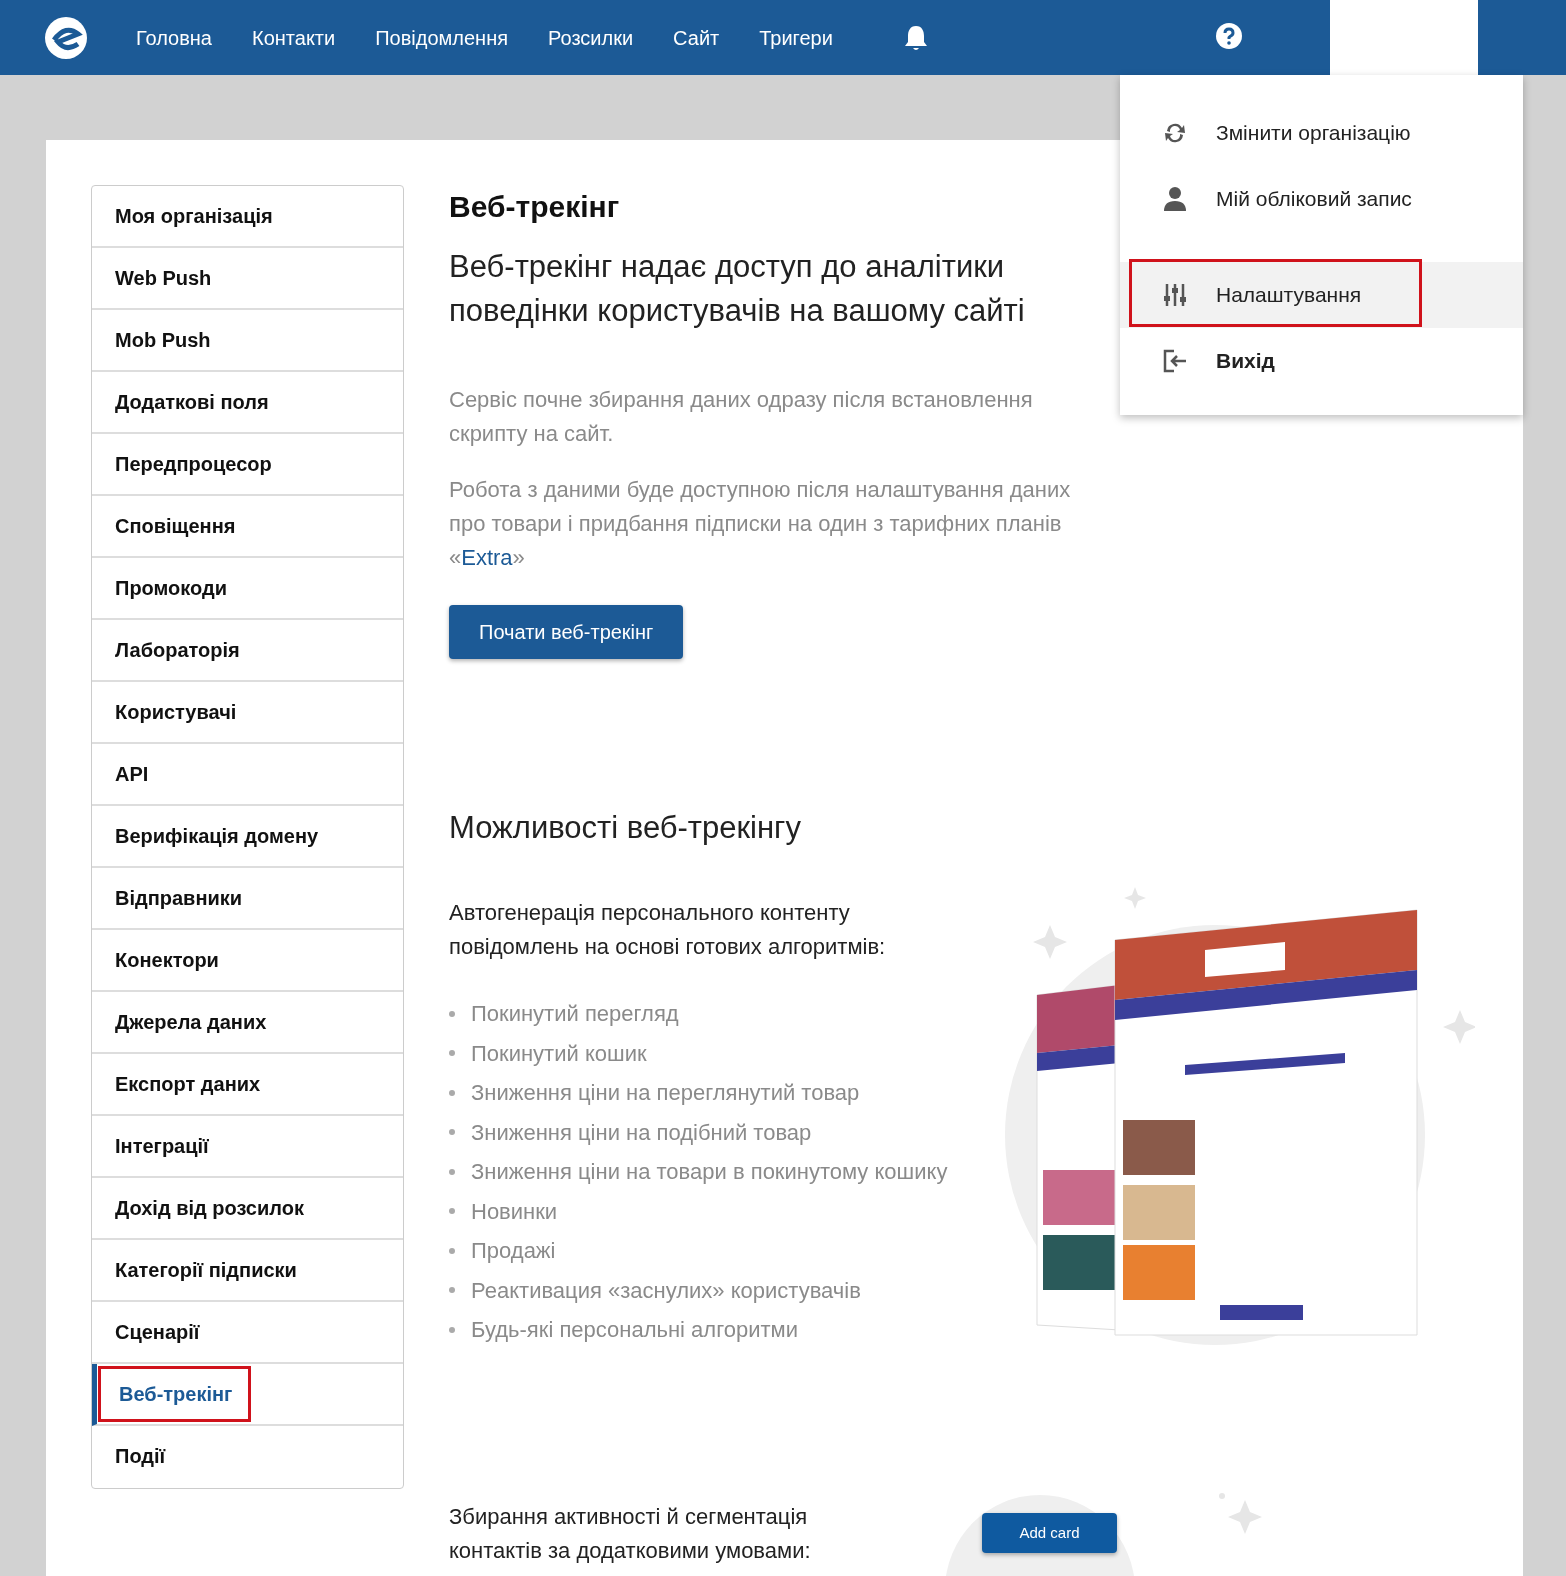 The image size is (1566, 1576). I want to click on logo-icon, so click(66, 37).